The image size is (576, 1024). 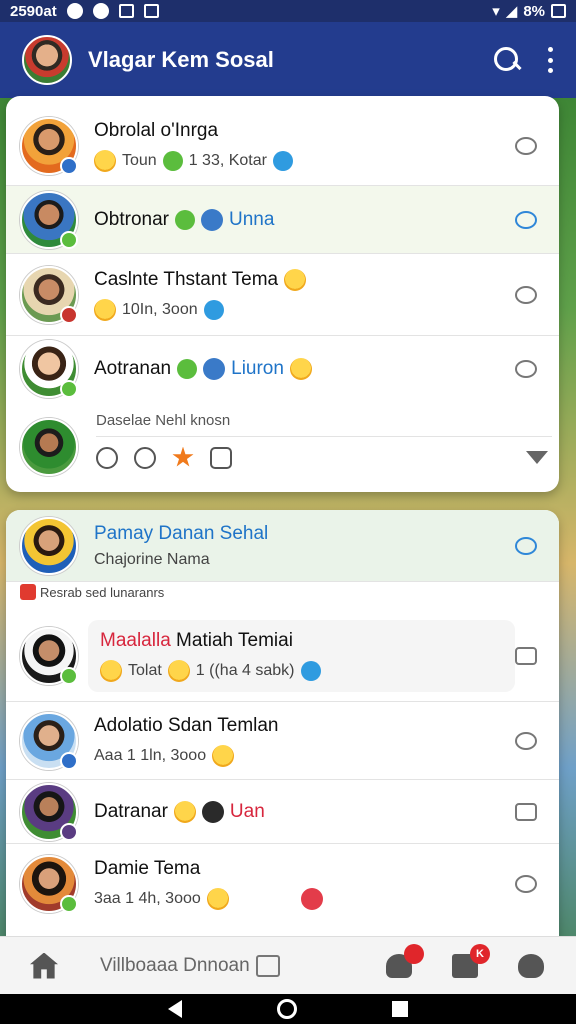 What do you see at coordinates (163, 420) in the screenshot?
I see `section-label: Daselae Nehl knosn` at bounding box center [163, 420].